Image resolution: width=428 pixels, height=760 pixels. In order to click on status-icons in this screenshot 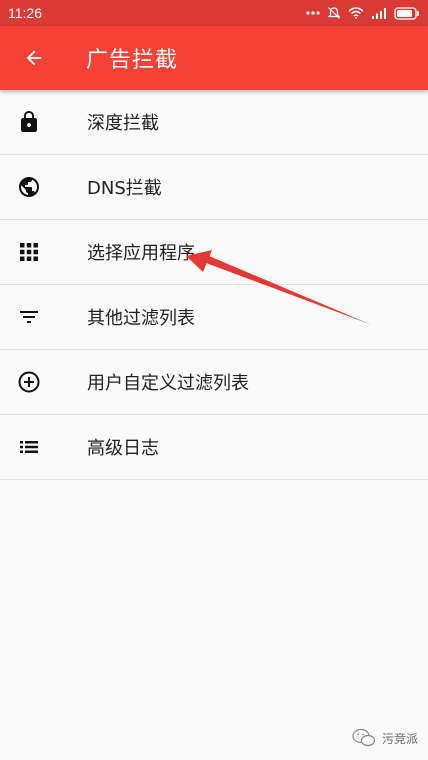, I will do `click(363, 13)`.